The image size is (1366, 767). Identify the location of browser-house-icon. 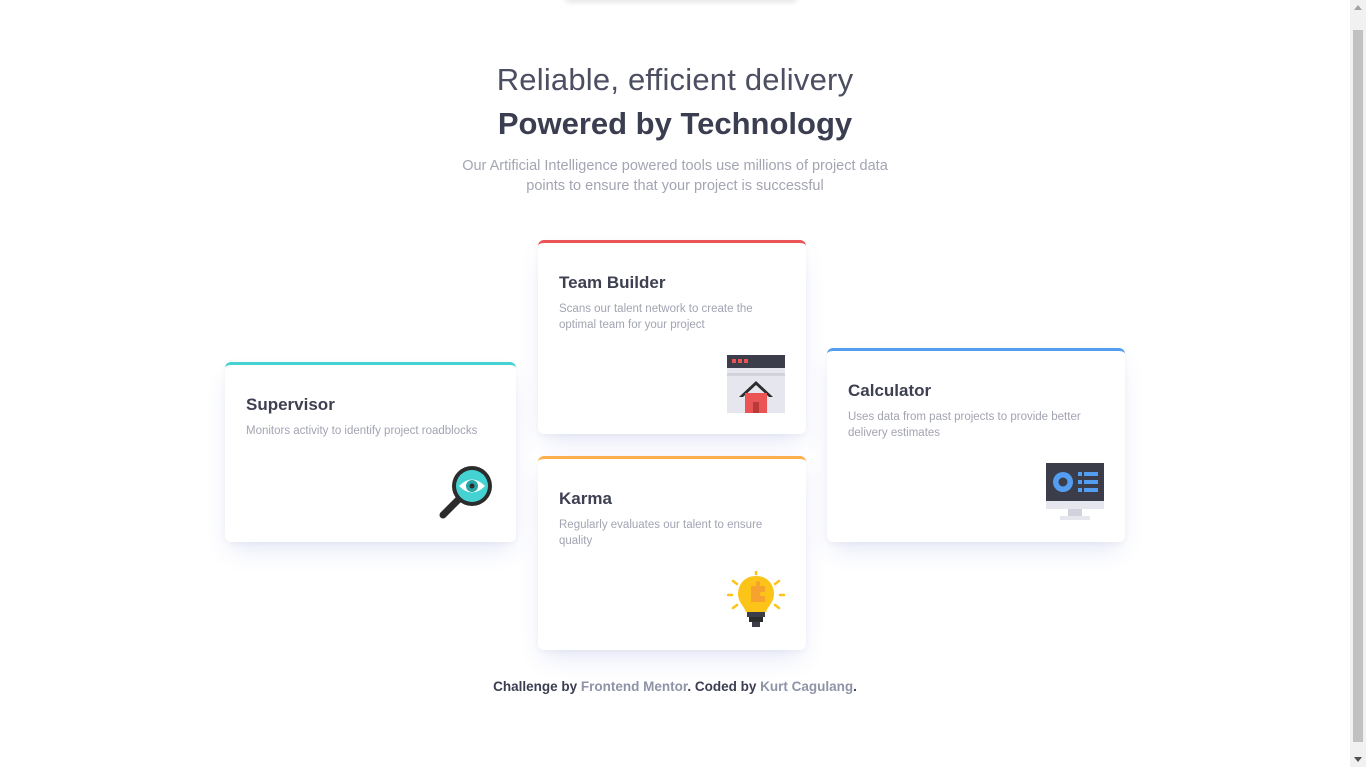
(756, 384).